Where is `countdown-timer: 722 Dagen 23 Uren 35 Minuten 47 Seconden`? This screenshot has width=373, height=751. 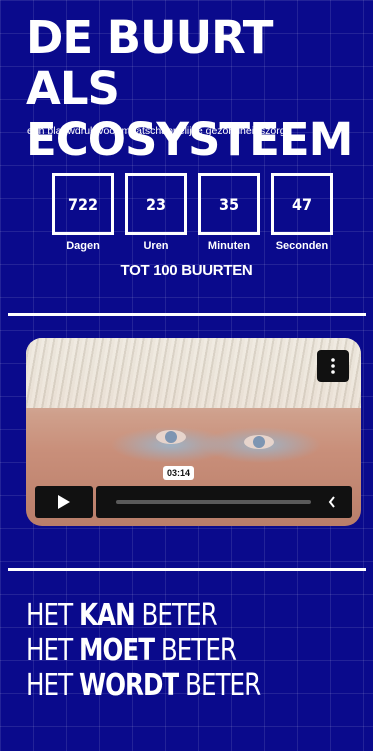 countdown-timer: 722 Dagen 23 Uren 35 Minuten 47 Seconden is located at coordinates (192, 212).